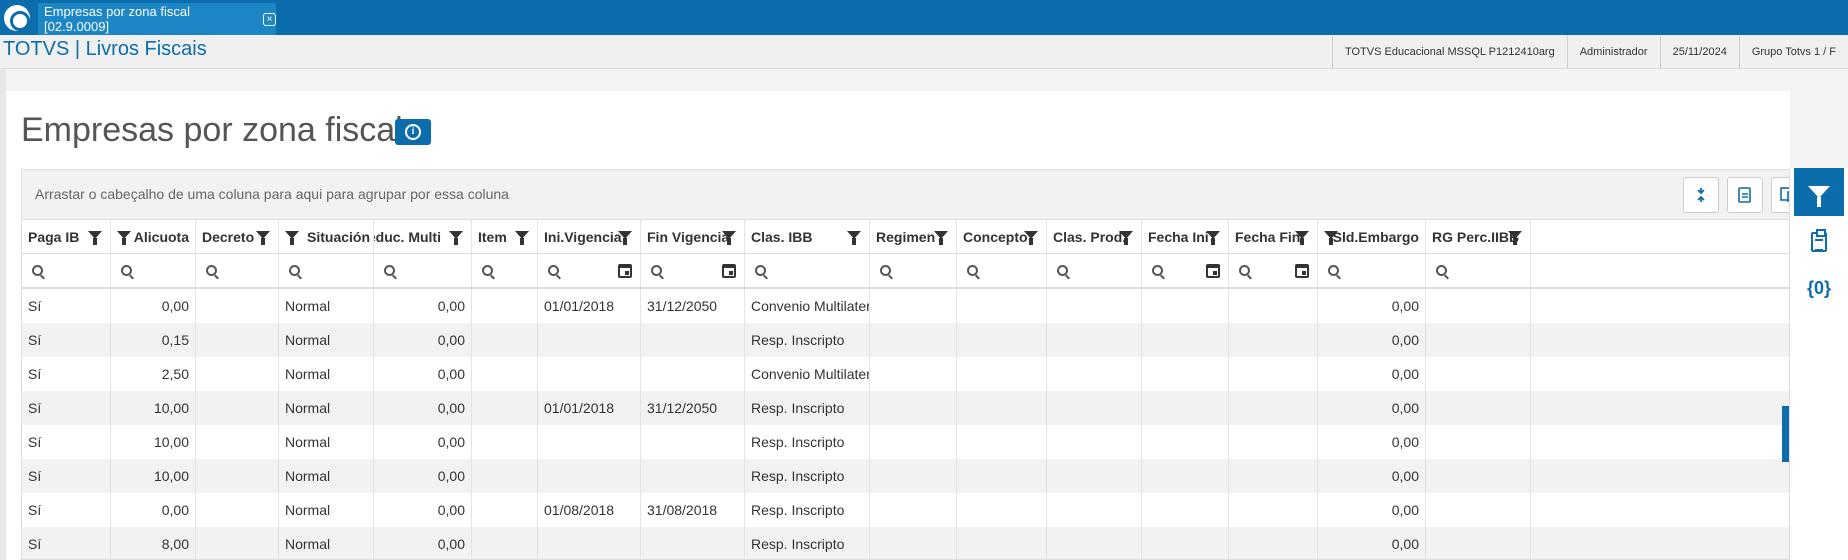 The image size is (1848, 560). What do you see at coordinates (413, 132) in the screenshot?
I see `info-button: i` at bounding box center [413, 132].